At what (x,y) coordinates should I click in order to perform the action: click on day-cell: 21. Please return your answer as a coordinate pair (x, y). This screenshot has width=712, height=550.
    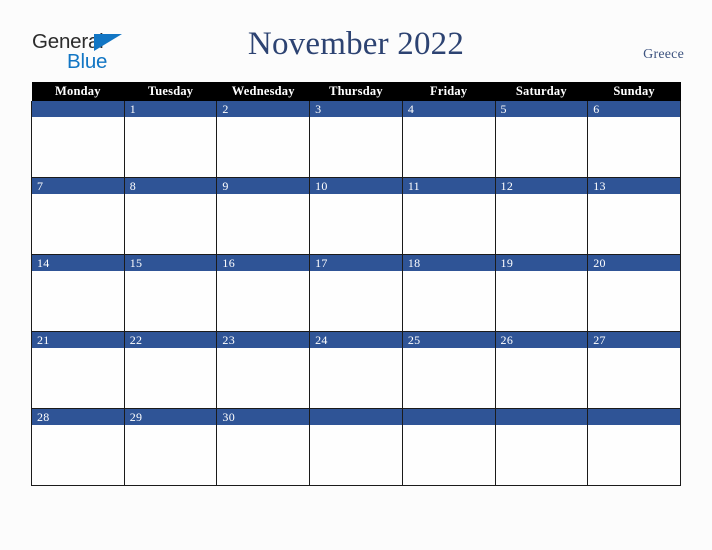
    Looking at the image, I should click on (78, 370).